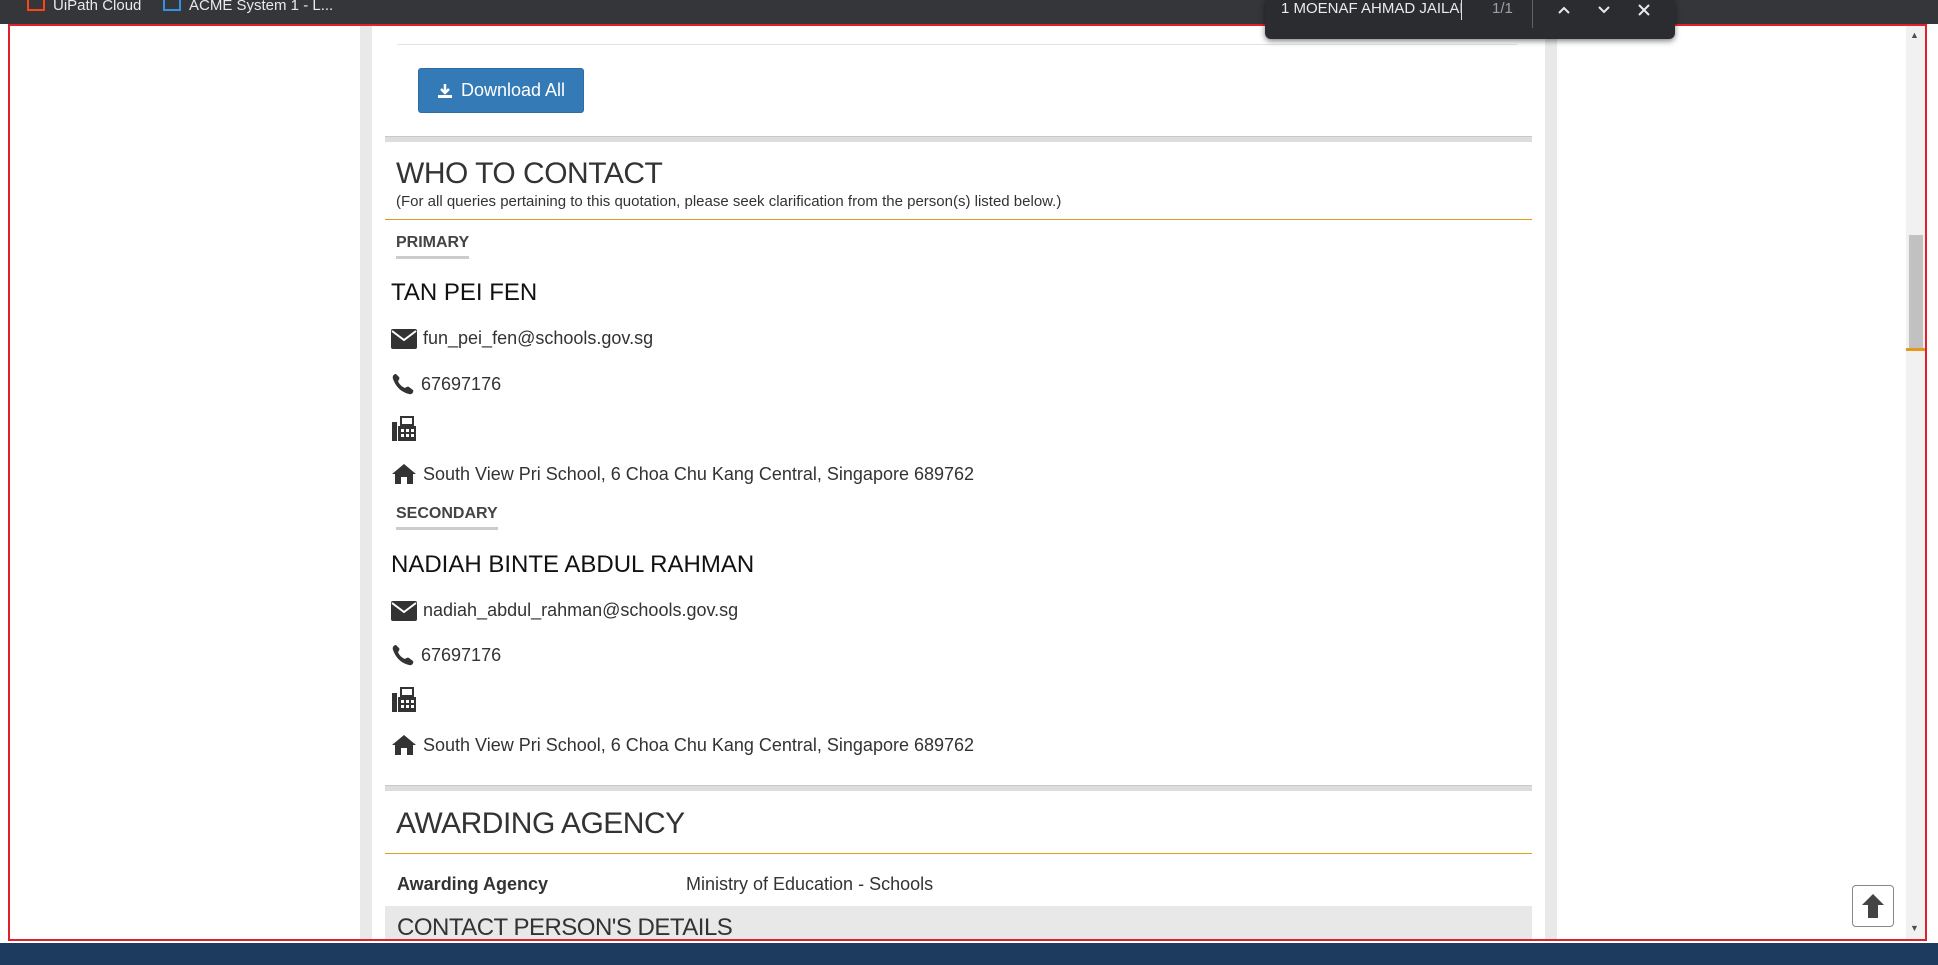 The image size is (1938, 965). I want to click on contact-person-details-header: CONTACT PERSON'S DETAILS, so click(958, 922).